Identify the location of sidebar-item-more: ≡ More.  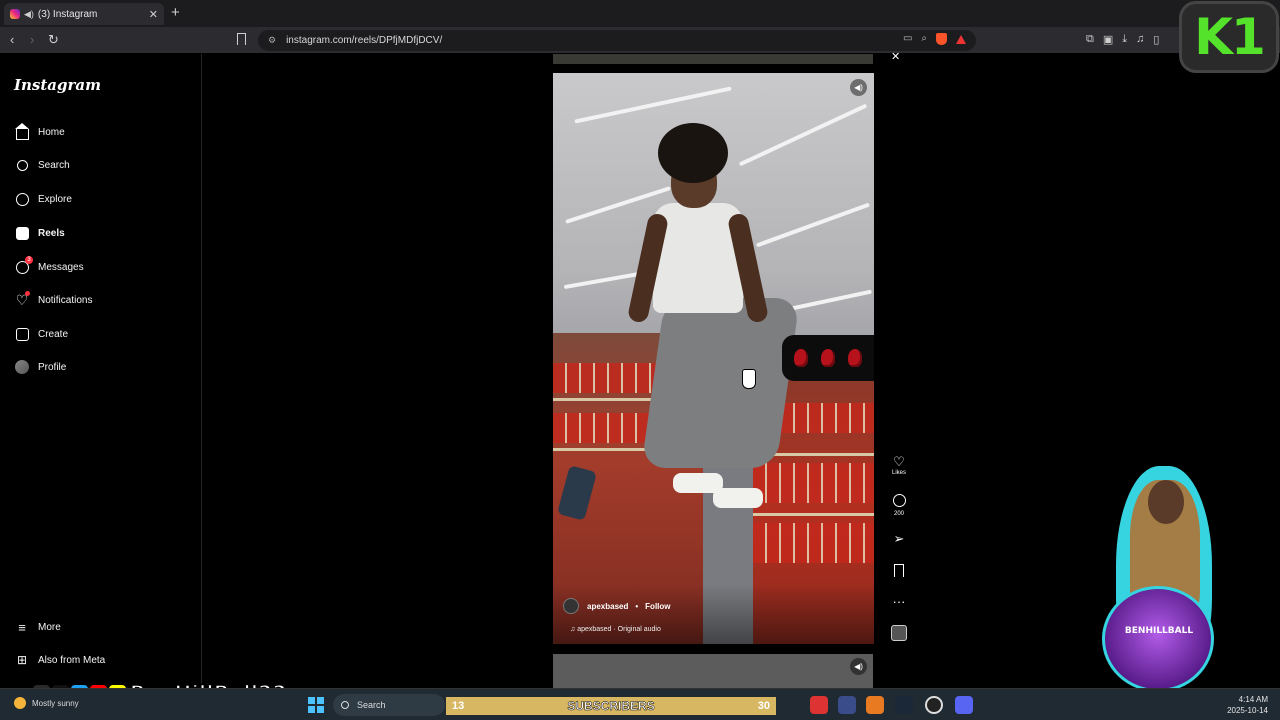
(37, 627).